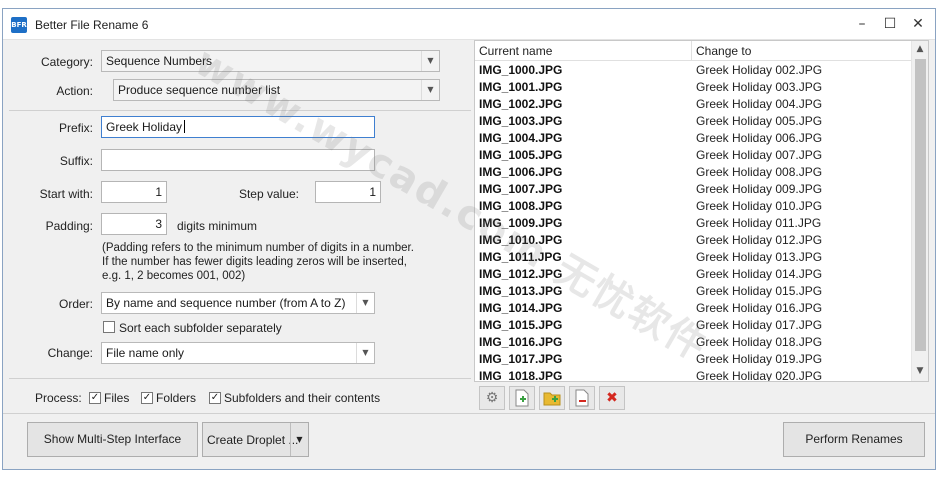 The image size is (940, 500). What do you see at coordinates (759, 104) in the screenshot?
I see `change-to-cell: Greek Holiday 004.JPG` at bounding box center [759, 104].